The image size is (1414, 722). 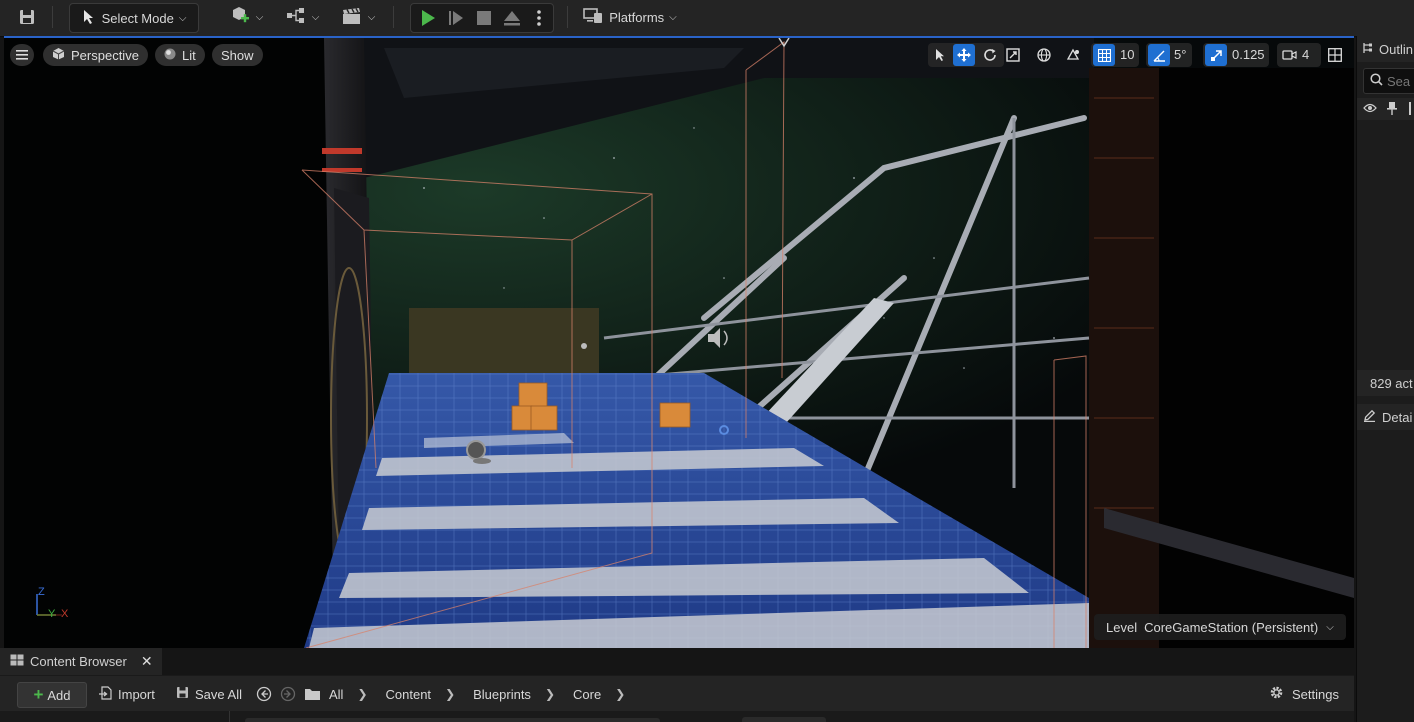 What do you see at coordinates (1399, 81) in the screenshot?
I see `outliner-search-placeholder: Sea` at bounding box center [1399, 81].